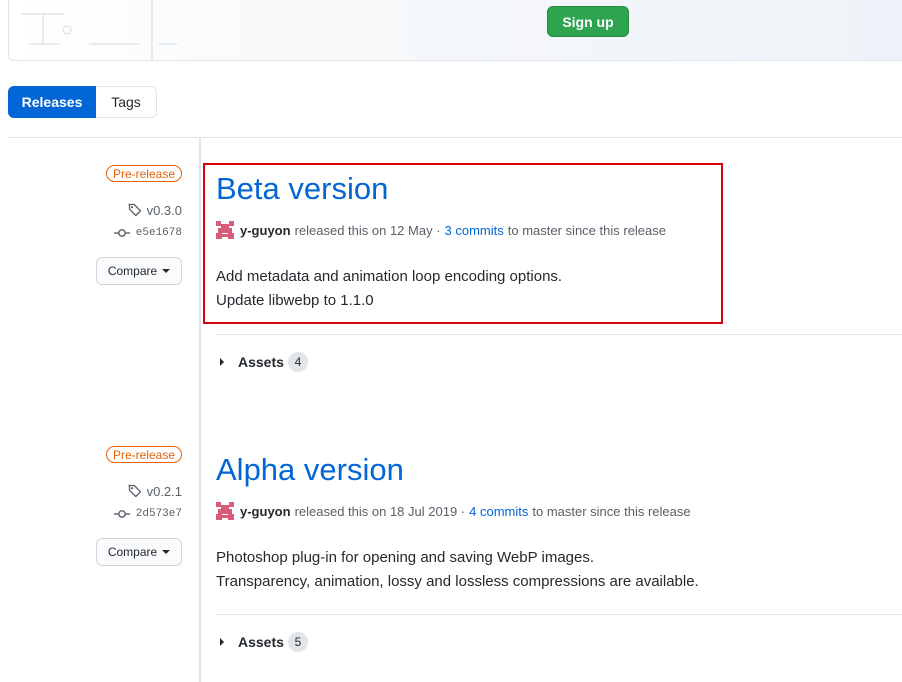 The width and height of the screenshot is (902, 682). I want to click on releases-tags-tabs: Releases Tags, so click(82, 102).